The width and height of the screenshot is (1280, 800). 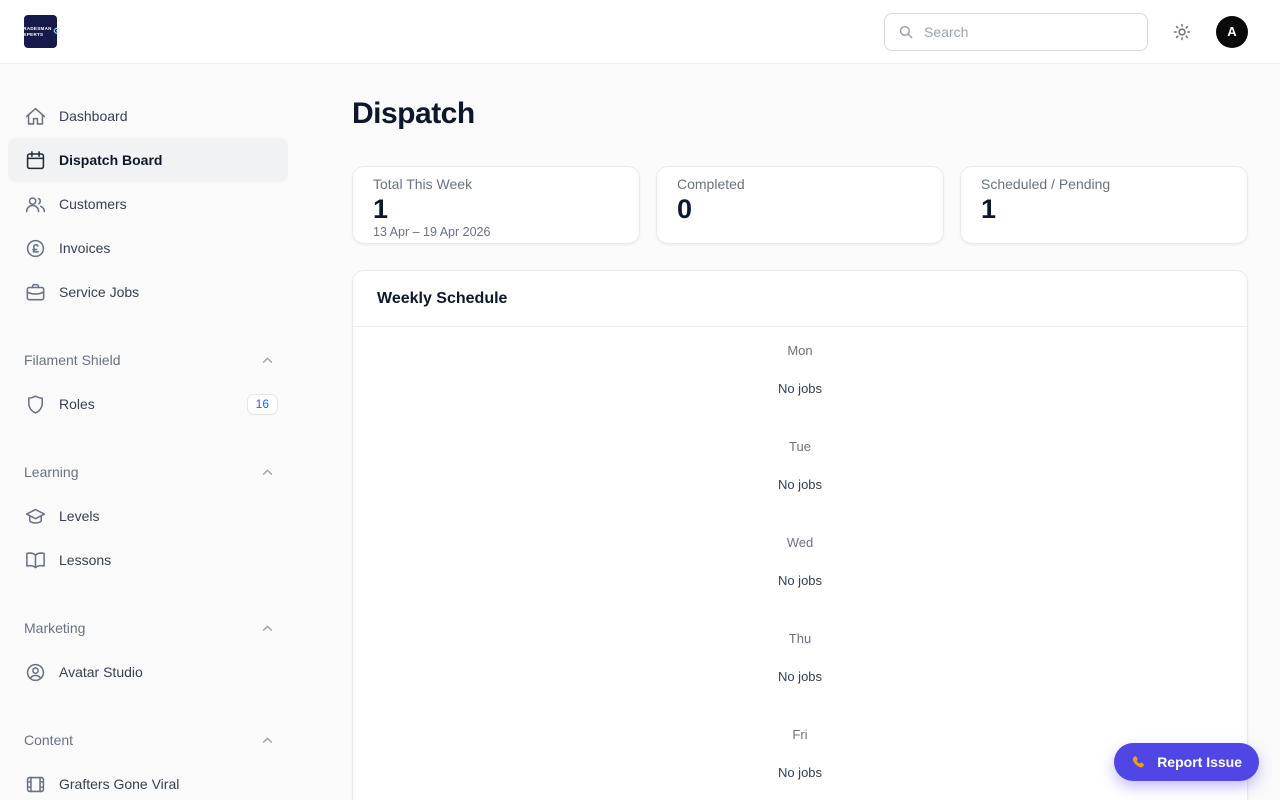 I want to click on sidebar-group-marketing: Marketing Avatar Studio, so click(x=148, y=656).